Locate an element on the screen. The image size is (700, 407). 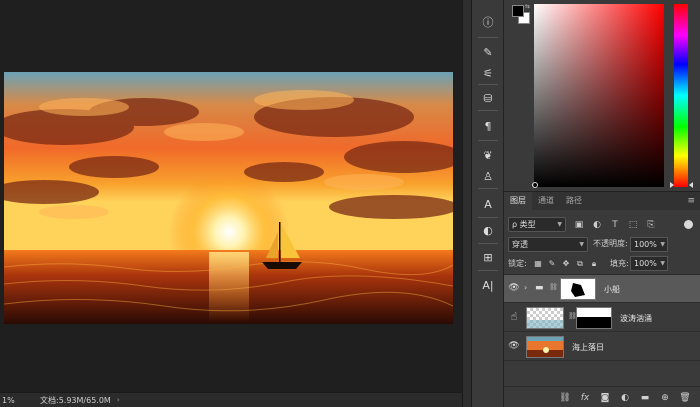
layer-name: 波涛汹涌 is located at coordinates (636, 318).